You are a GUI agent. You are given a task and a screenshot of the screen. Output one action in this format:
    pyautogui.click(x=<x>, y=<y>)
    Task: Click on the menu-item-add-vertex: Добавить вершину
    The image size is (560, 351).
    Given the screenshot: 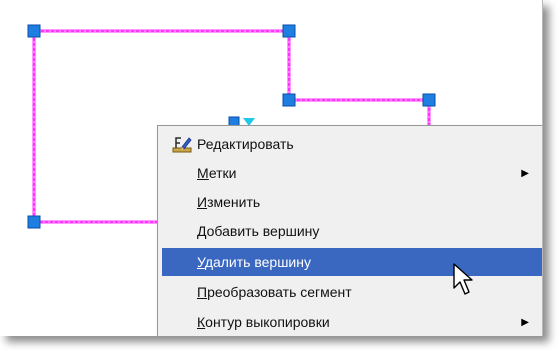 What is the action you would take?
    pyautogui.click(x=352, y=231)
    